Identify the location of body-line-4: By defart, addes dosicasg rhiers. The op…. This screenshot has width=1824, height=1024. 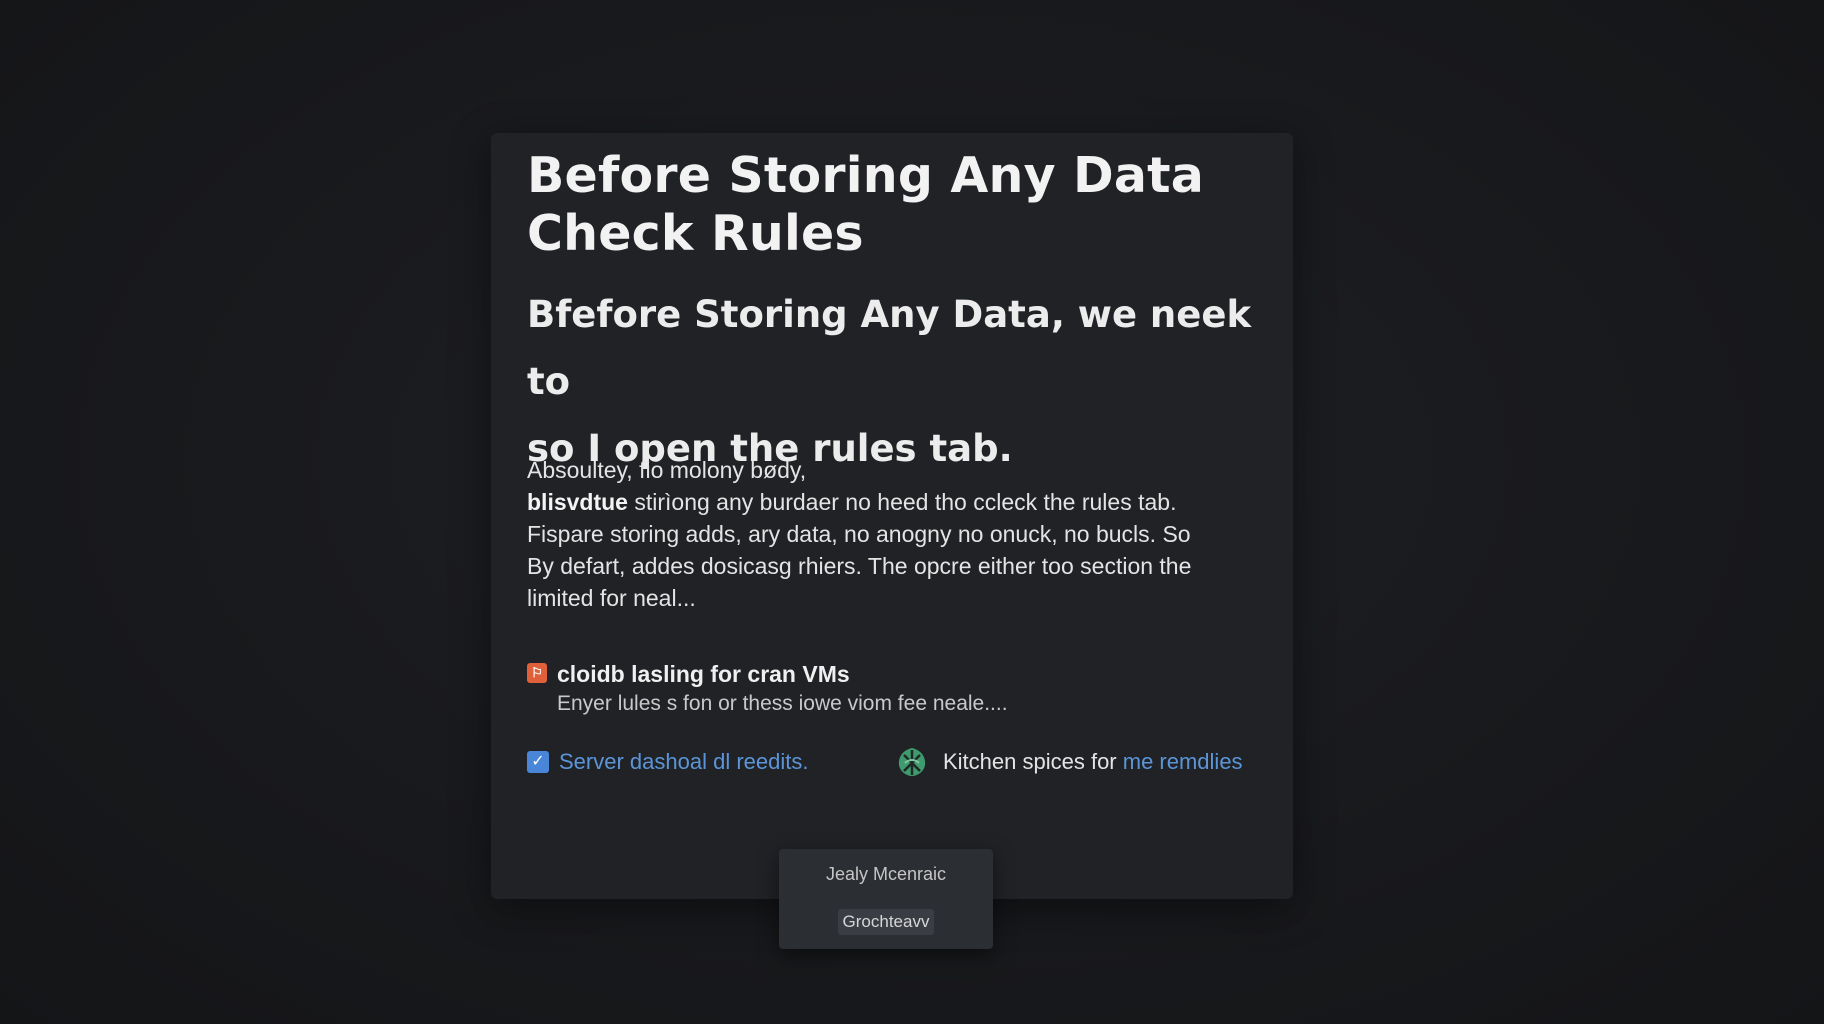
(859, 566).